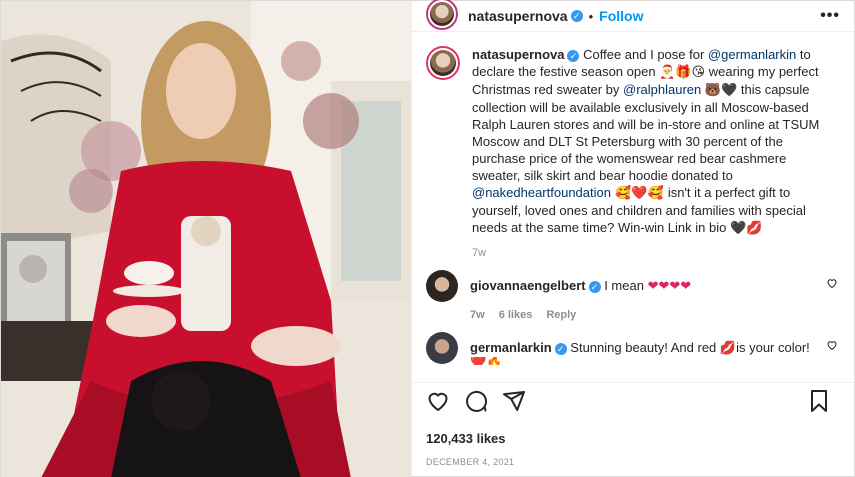  Describe the element at coordinates (662, 89) in the screenshot. I see `mention-link: @ralphlauren` at that location.